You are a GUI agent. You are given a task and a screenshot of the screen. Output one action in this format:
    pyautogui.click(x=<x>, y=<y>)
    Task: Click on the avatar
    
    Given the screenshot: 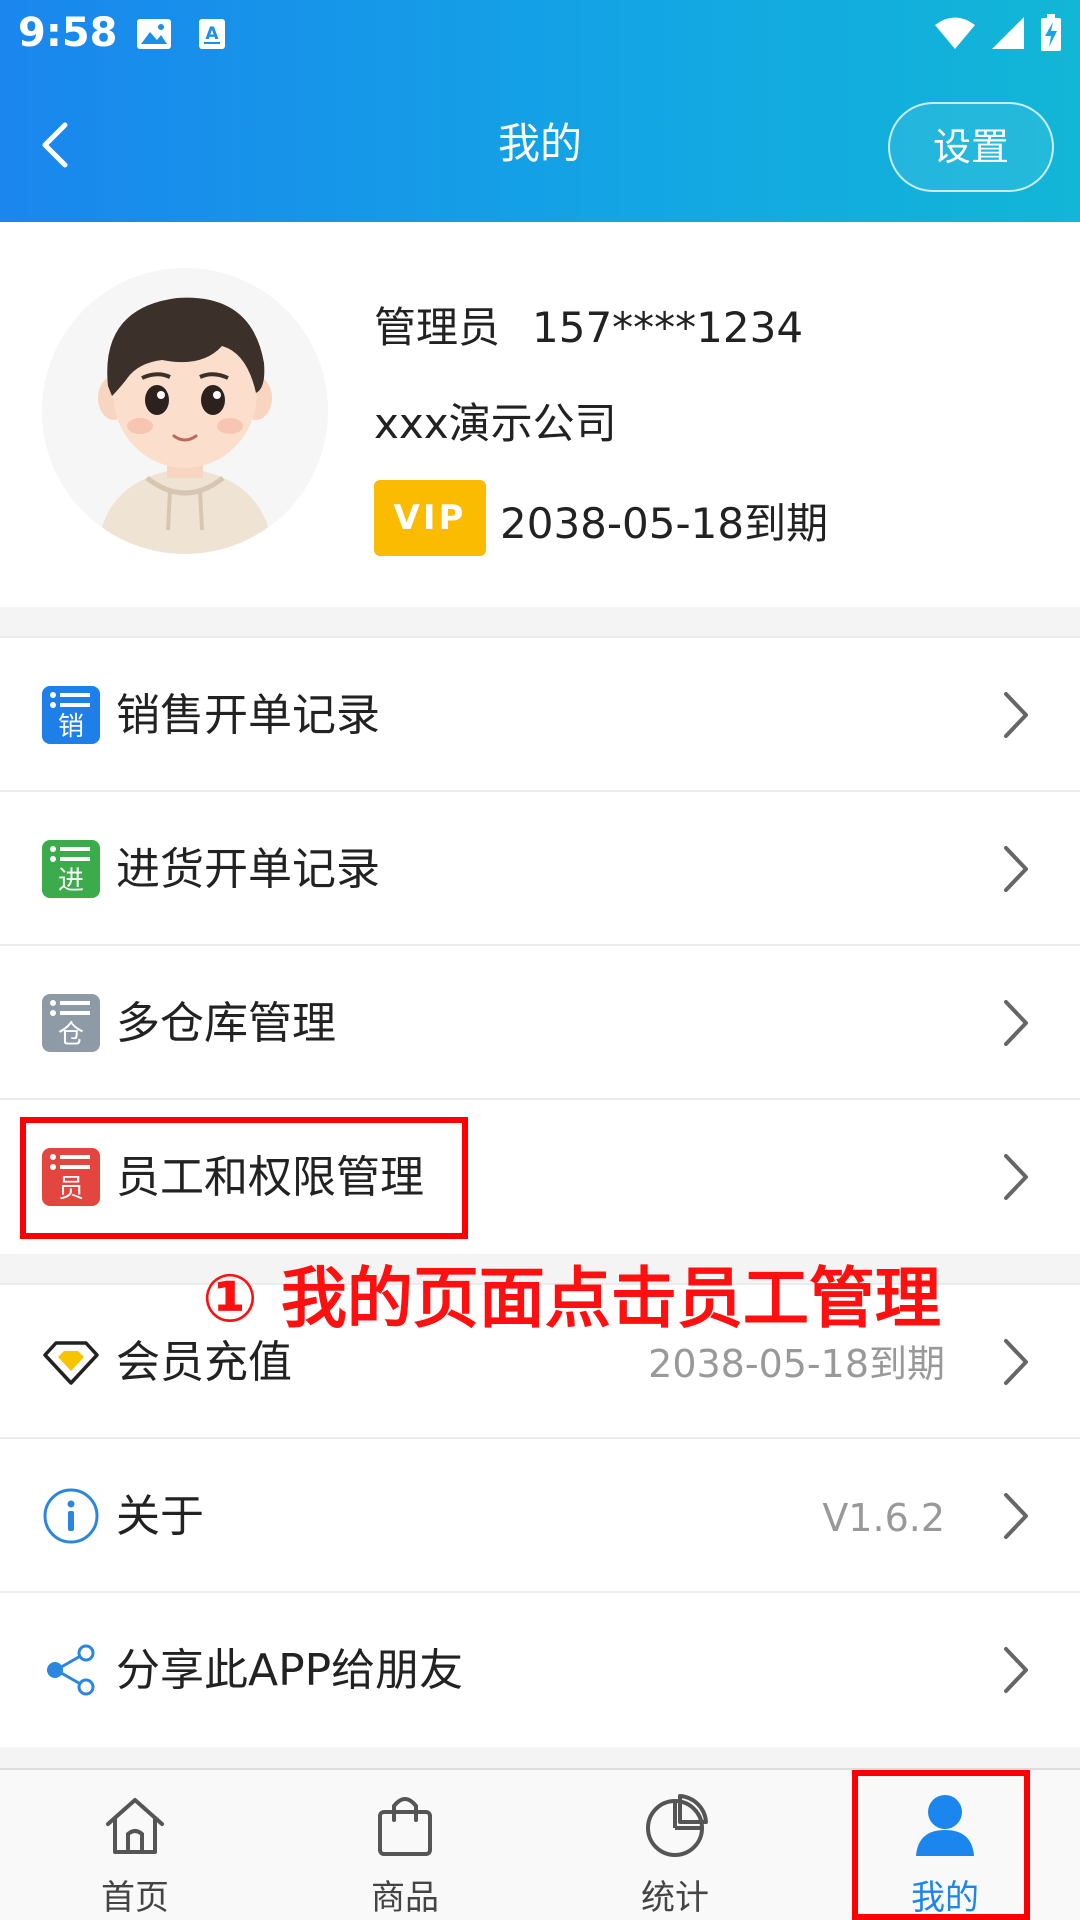 What is the action you would take?
    pyautogui.click(x=185, y=411)
    